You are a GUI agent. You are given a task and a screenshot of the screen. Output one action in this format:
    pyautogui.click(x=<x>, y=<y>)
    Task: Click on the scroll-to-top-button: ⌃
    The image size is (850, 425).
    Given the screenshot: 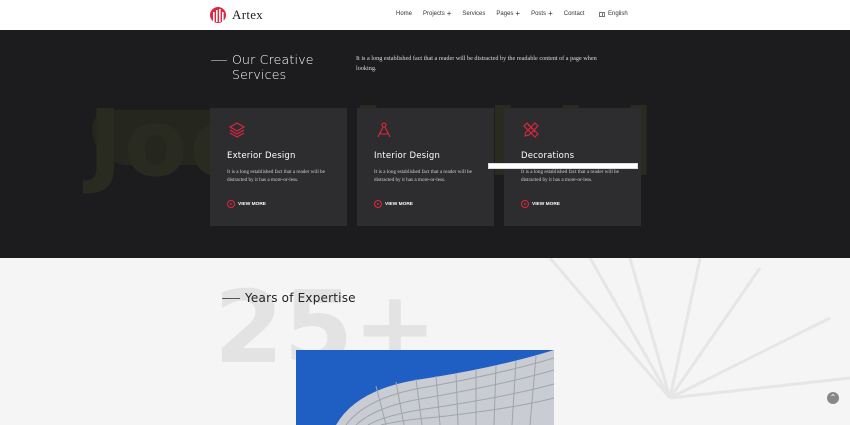 What is the action you would take?
    pyautogui.click(x=833, y=398)
    